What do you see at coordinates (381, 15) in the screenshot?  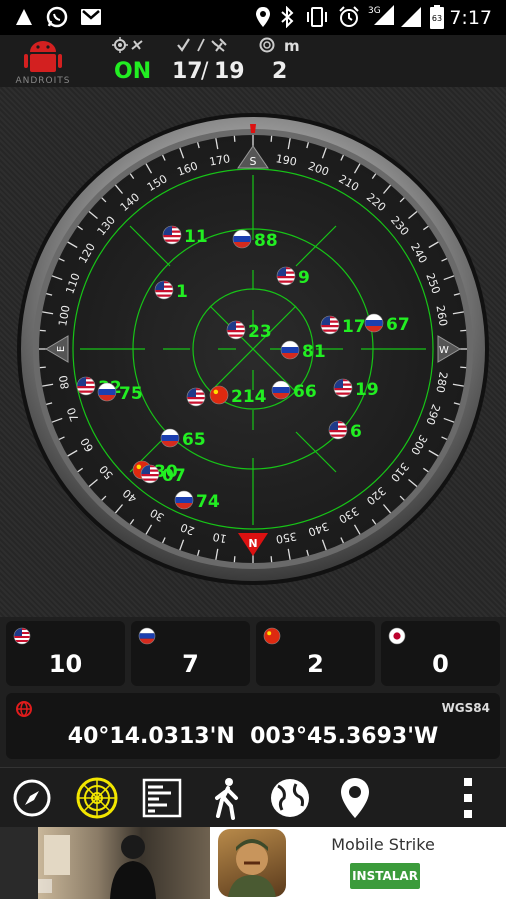 I see `signal-3g-icon: 3G` at bounding box center [381, 15].